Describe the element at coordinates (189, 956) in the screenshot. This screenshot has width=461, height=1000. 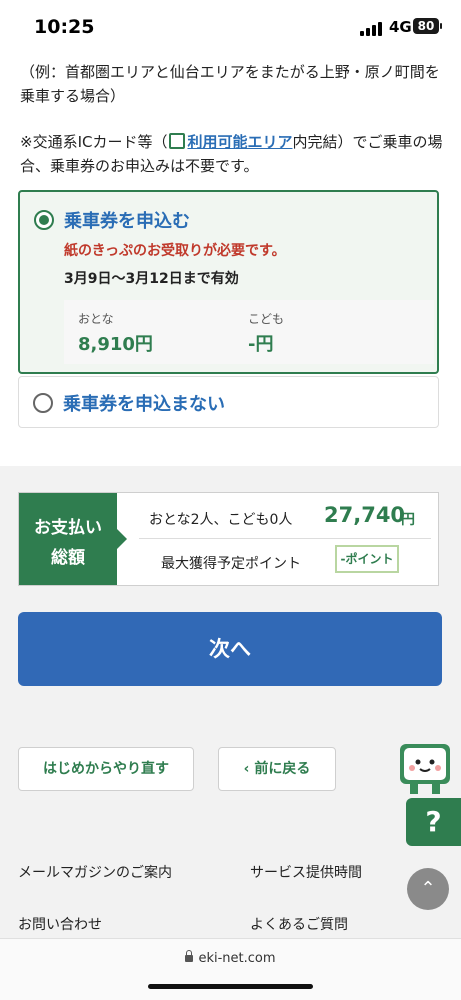
I see `lock-icon` at that location.